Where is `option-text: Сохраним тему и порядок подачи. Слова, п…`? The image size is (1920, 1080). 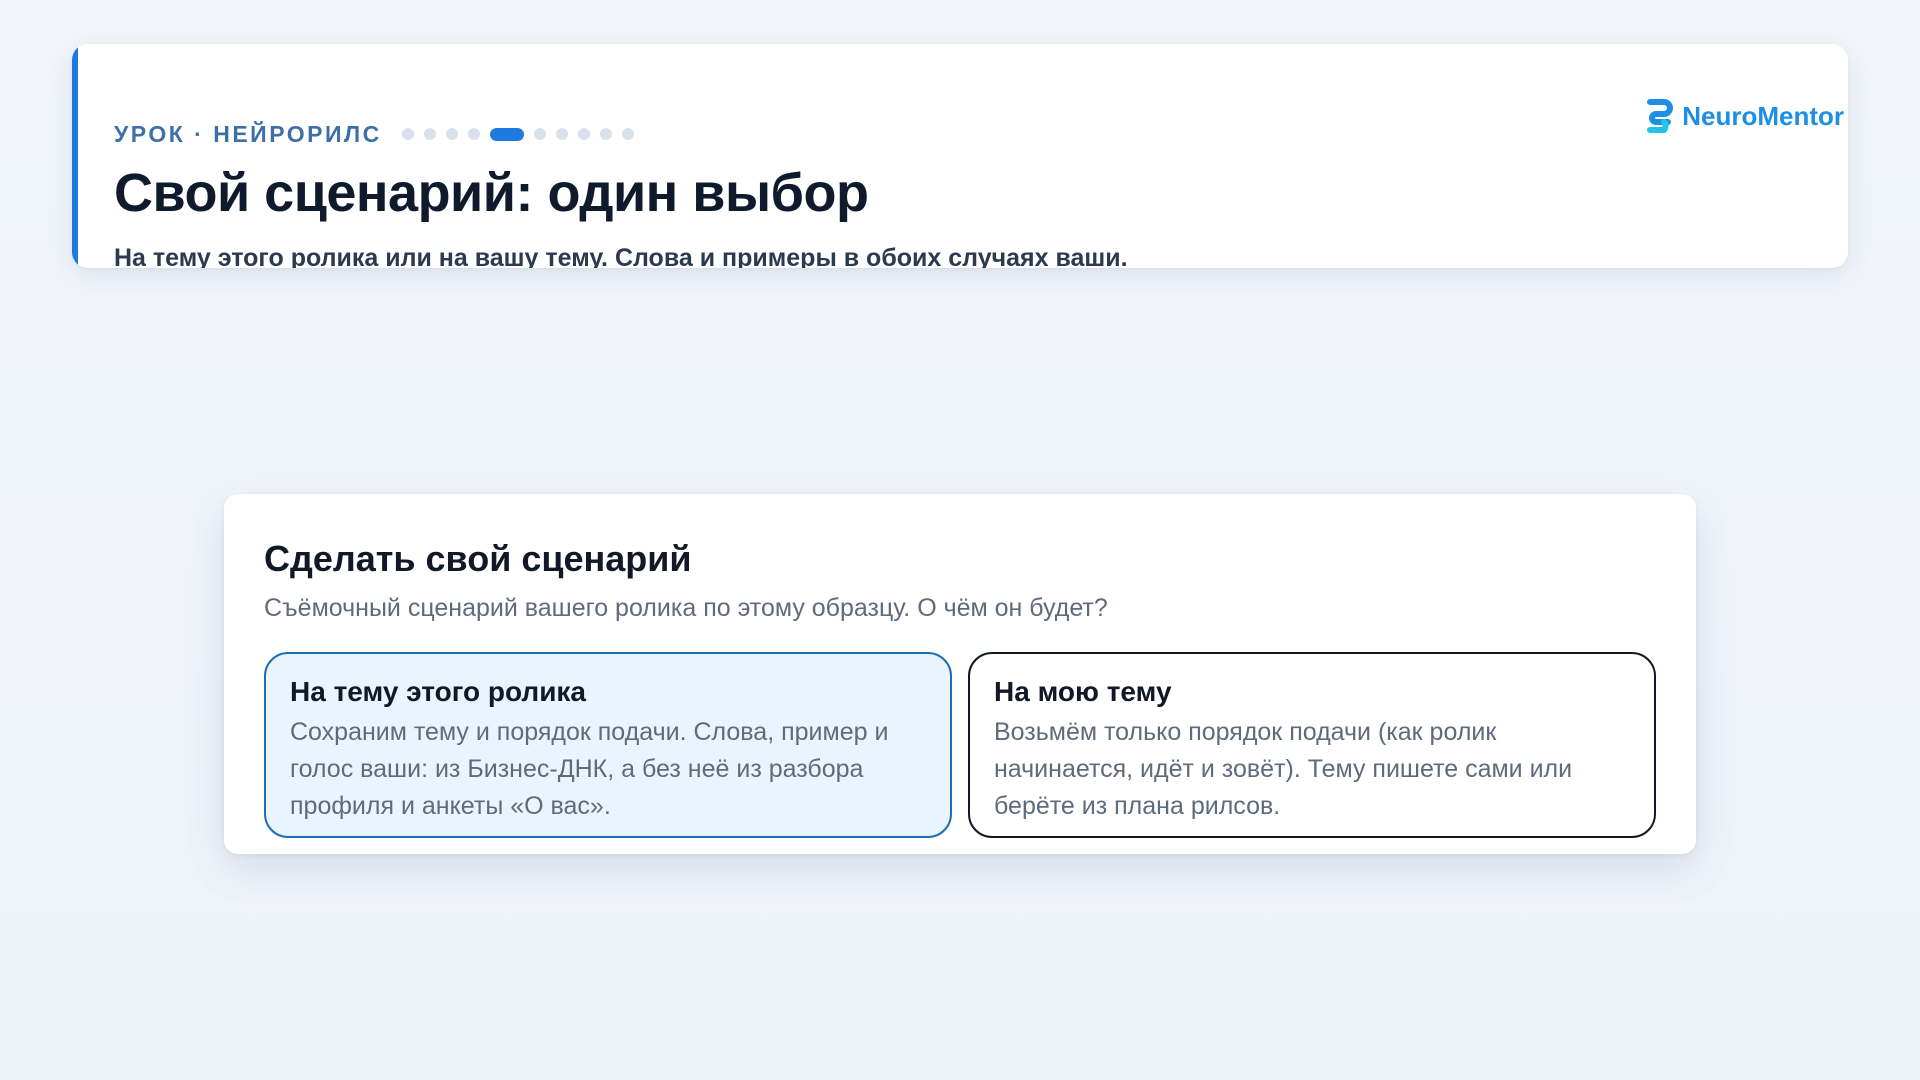 option-text: Сохраним тему и порядок подачи. Слова, п… is located at coordinates (589, 769).